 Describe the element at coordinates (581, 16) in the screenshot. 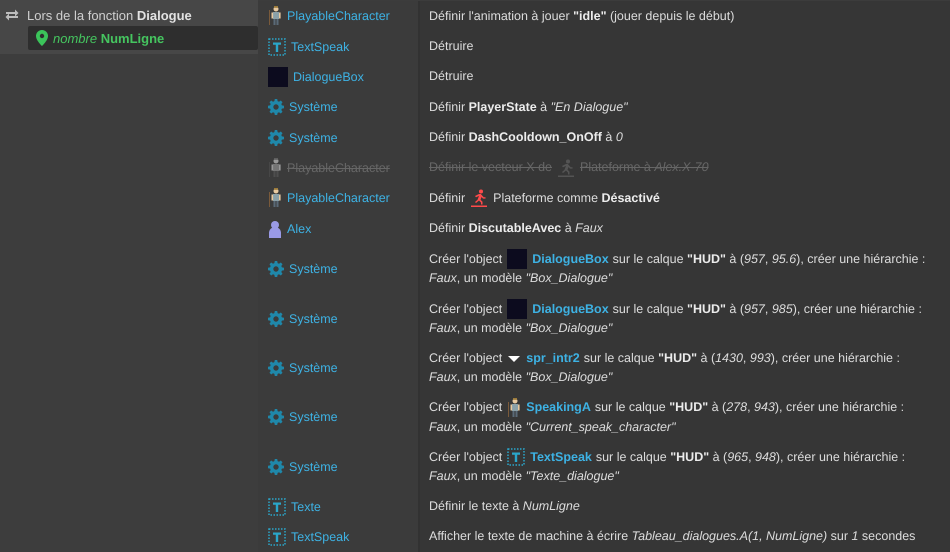

I see `action-text: Définir l'animation à jouer "idle" (jouer depuis le début)` at that location.